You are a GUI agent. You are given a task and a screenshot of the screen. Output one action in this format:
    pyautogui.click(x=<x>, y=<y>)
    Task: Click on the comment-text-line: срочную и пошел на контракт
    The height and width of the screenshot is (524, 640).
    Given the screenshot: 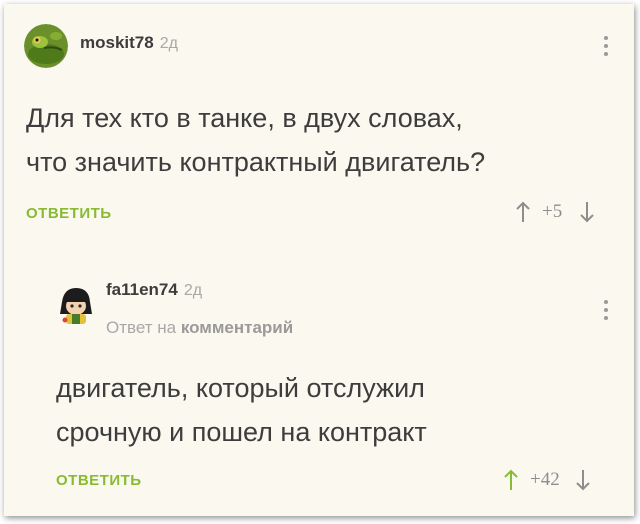 What is the action you would take?
    pyautogui.click(x=241, y=432)
    